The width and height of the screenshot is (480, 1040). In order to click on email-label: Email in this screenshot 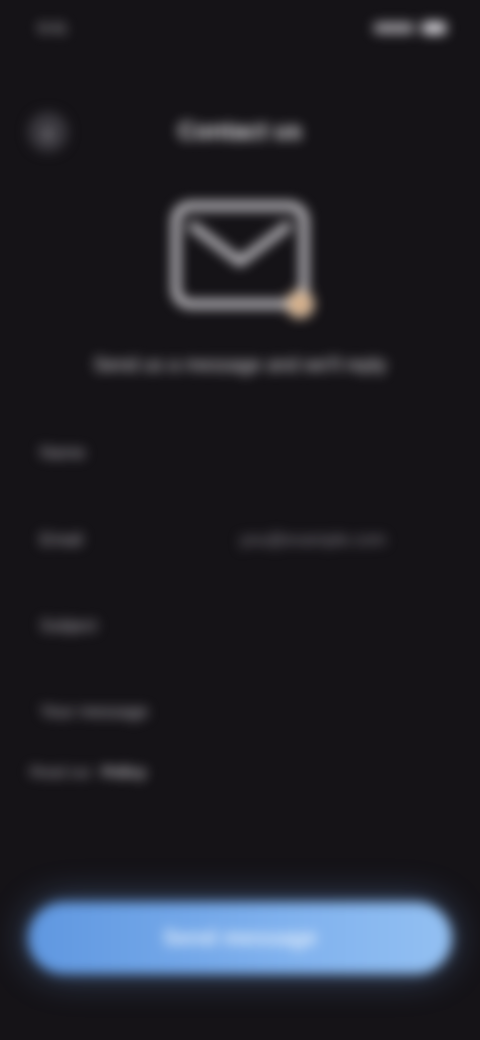, I will do `click(61, 539)`.